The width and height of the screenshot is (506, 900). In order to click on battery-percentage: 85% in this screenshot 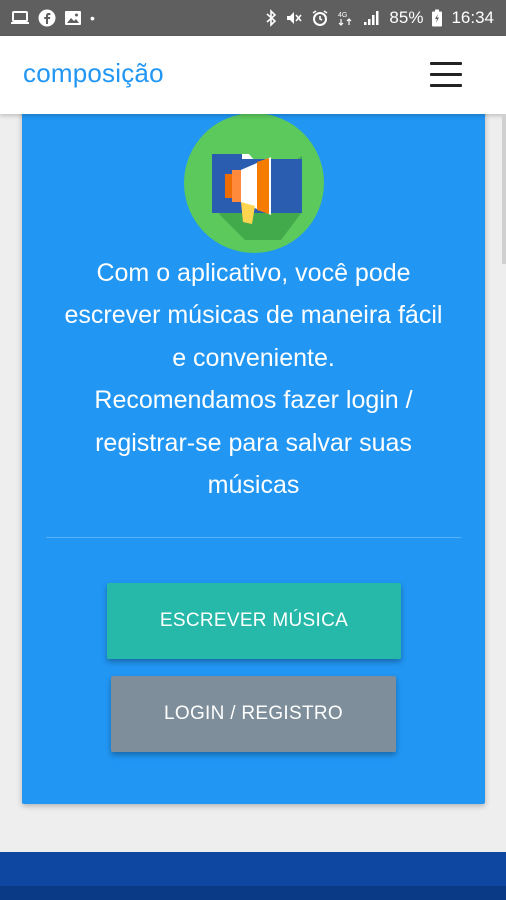, I will do `click(406, 17)`.